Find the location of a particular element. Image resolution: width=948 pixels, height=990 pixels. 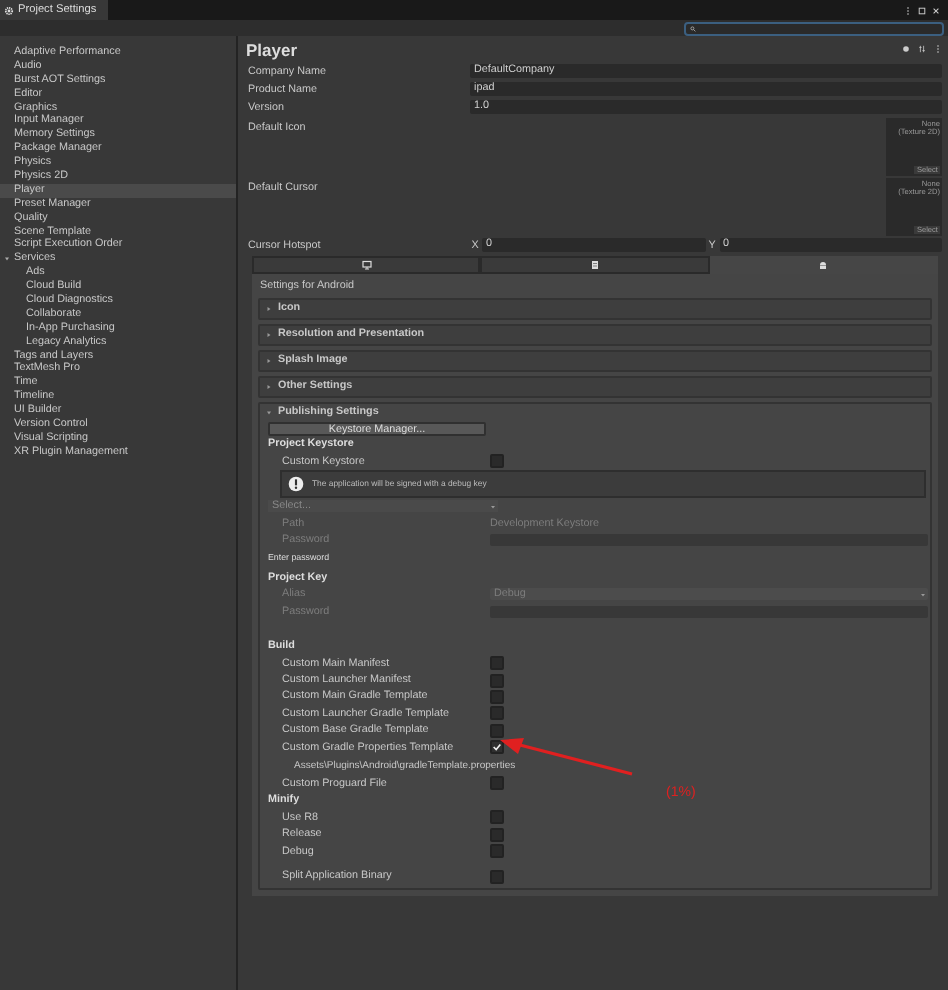

warning-icon is located at coordinates (296, 483).